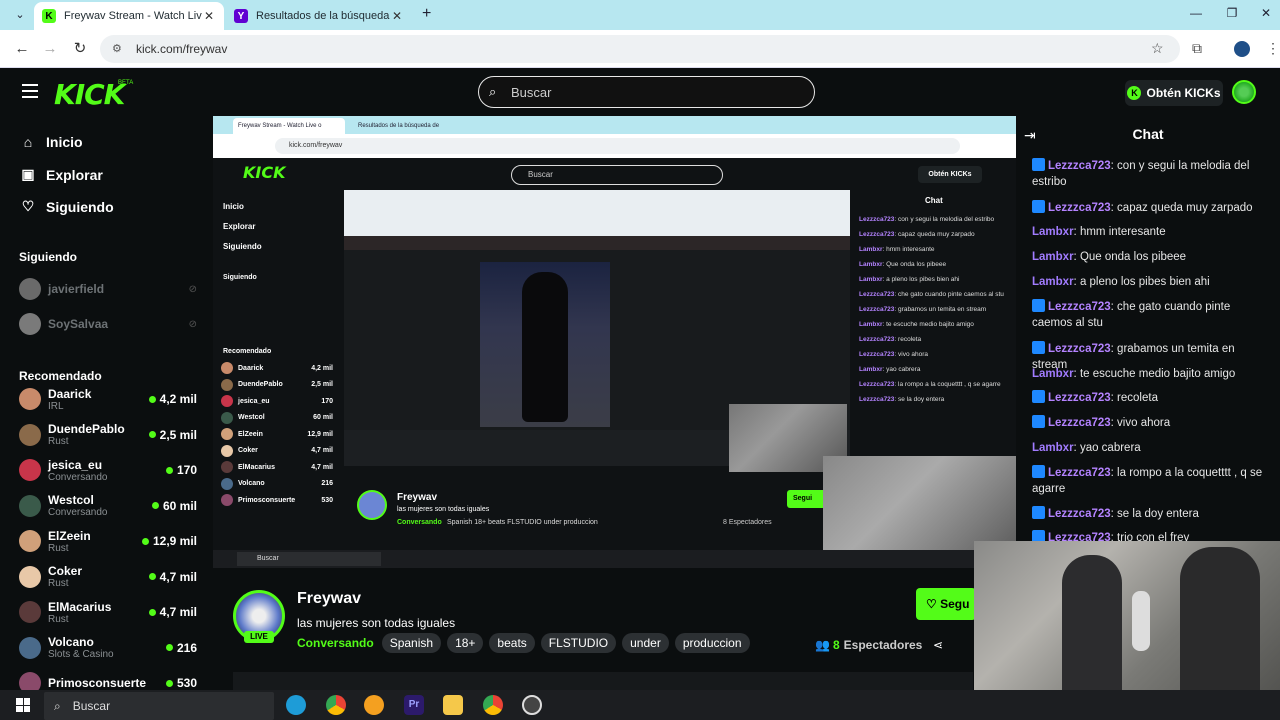  Describe the element at coordinates (30, 91) in the screenshot. I see `hamburger-menu-icon` at that location.